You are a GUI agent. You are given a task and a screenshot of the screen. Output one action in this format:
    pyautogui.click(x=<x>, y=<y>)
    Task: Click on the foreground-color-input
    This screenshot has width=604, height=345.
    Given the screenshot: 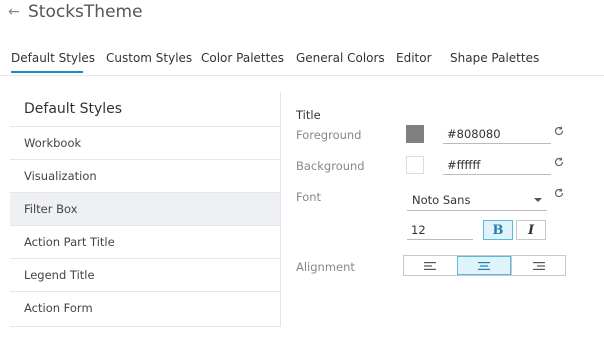 What is the action you would take?
    pyautogui.click(x=497, y=134)
    